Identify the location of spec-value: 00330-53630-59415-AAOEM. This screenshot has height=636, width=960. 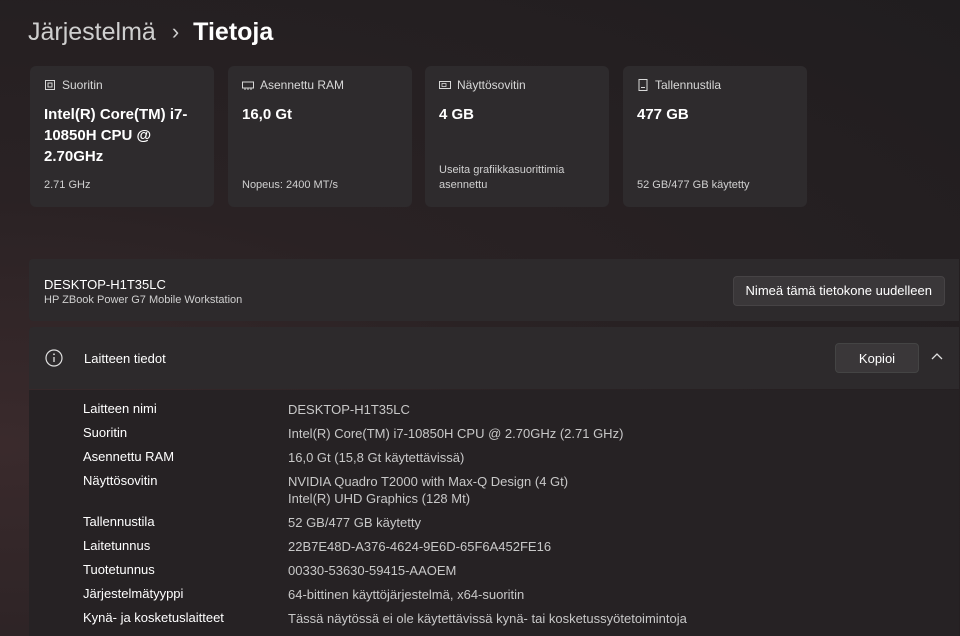
(372, 570).